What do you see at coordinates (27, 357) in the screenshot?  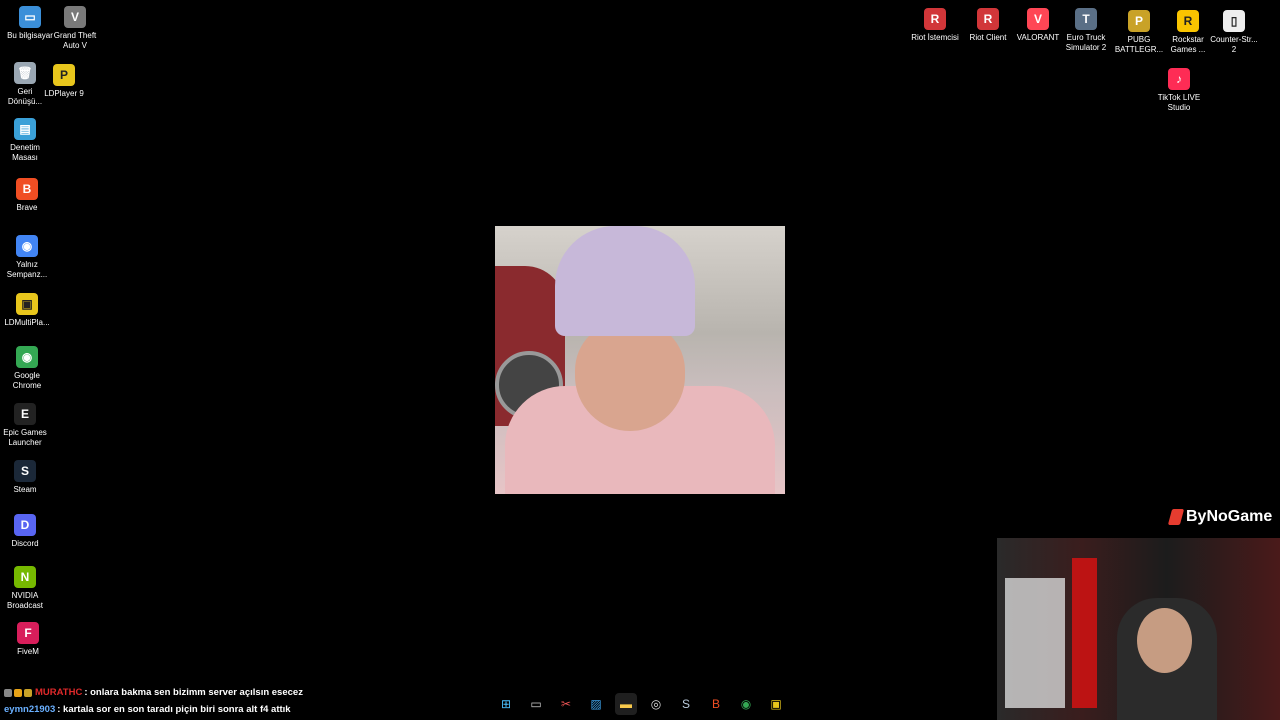 I see `chrome-icon: ◉` at bounding box center [27, 357].